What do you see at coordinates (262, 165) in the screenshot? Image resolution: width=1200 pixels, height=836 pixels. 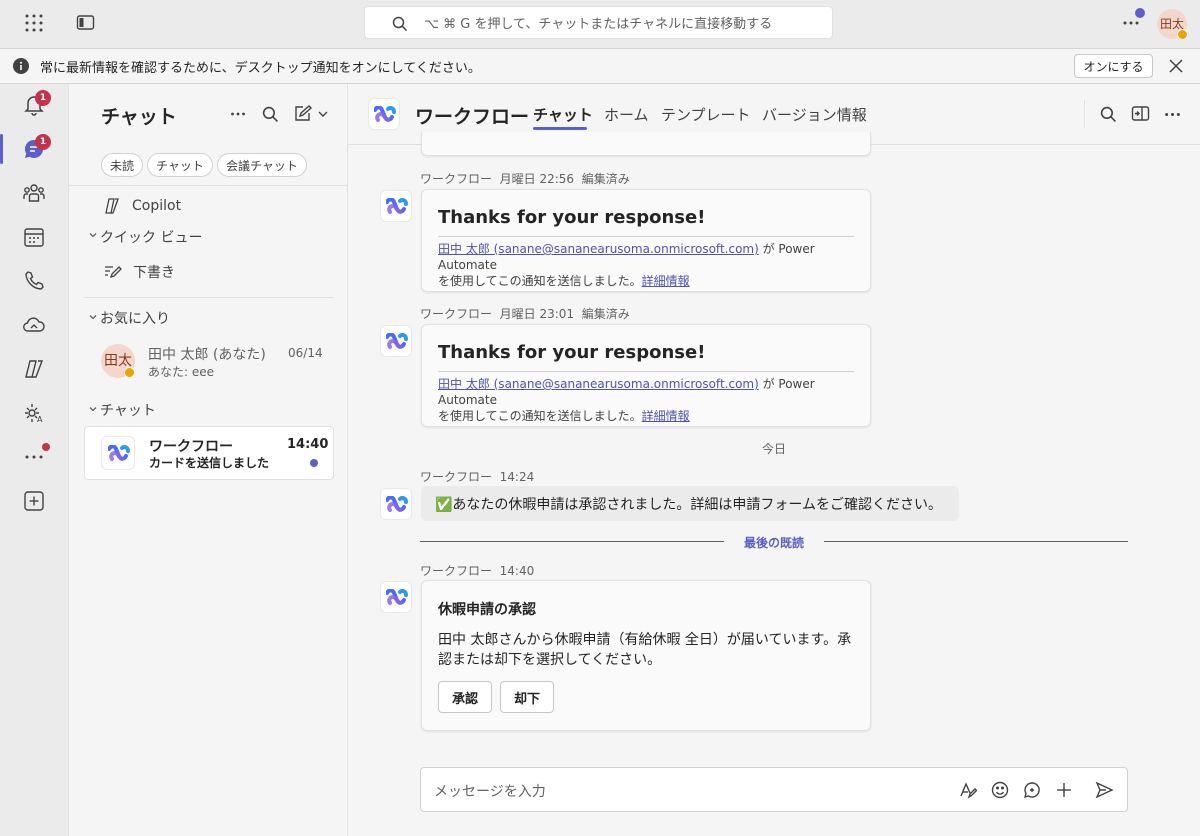 I see `filter-meeting-chats: 会議チャット` at bounding box center [262, 165].